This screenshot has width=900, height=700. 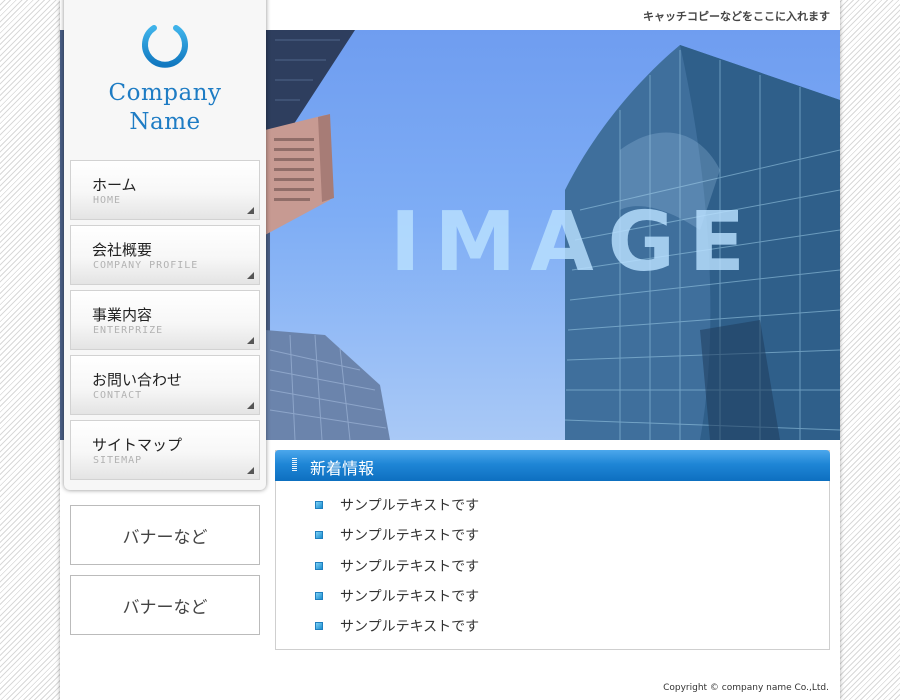 I want to click on banner-1: バナーなど, so click(x=165, y=535).